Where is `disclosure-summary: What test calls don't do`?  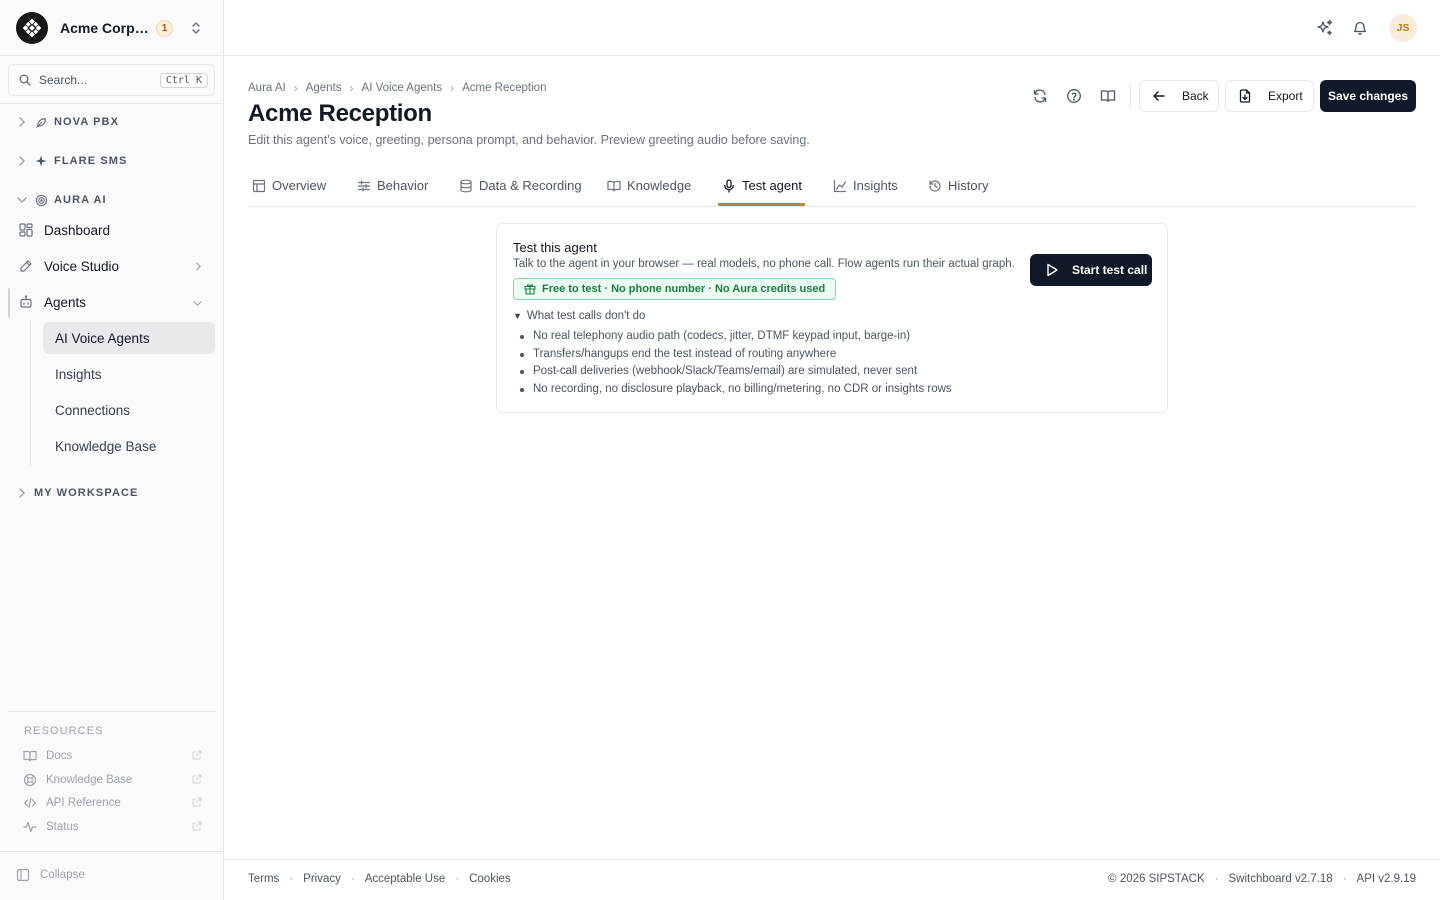 disclosure-summary: What test calls don't do is located at coordinates (586, 316).